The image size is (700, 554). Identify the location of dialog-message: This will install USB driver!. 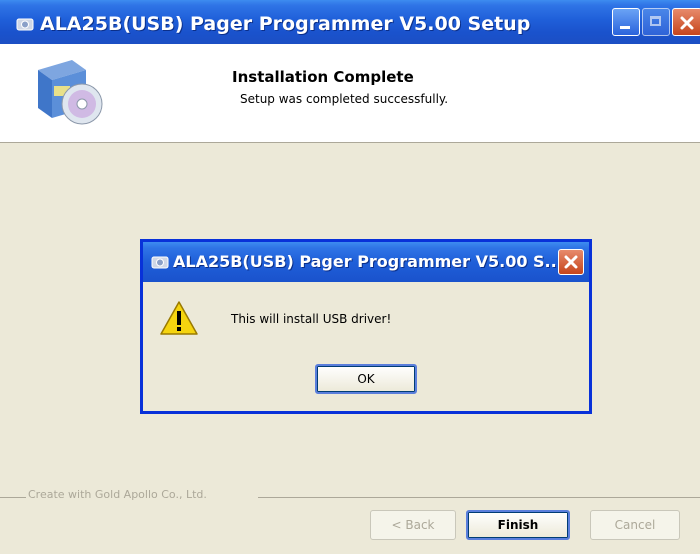
(311, 319).